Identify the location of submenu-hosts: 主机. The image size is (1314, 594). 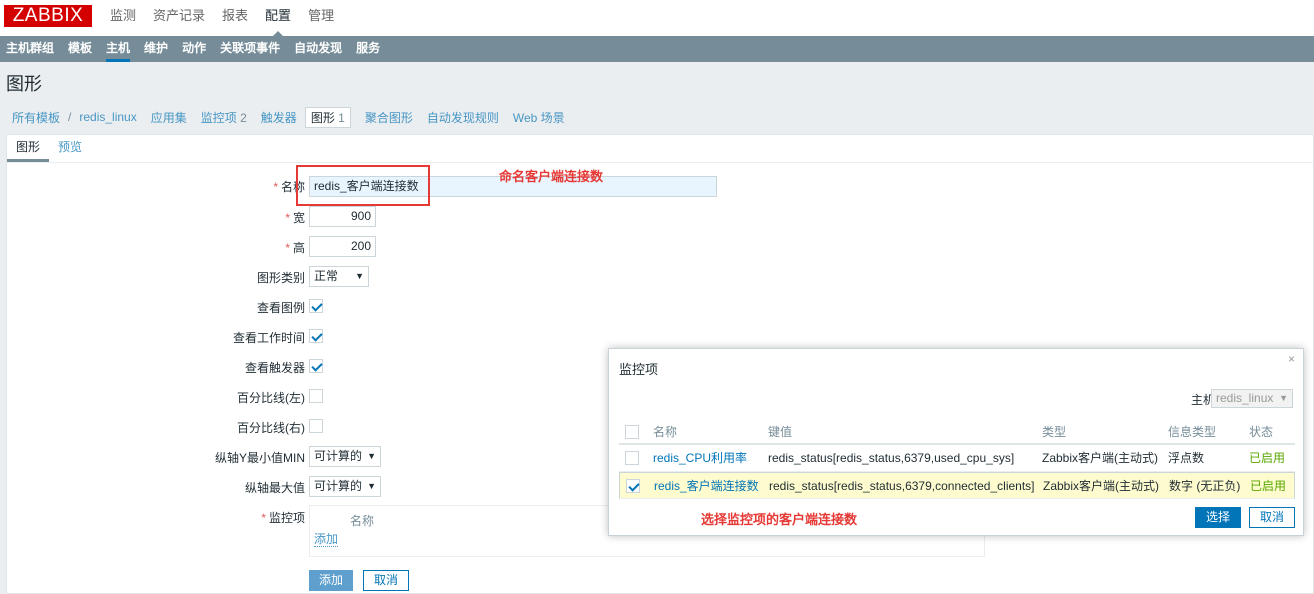
(118, 49).